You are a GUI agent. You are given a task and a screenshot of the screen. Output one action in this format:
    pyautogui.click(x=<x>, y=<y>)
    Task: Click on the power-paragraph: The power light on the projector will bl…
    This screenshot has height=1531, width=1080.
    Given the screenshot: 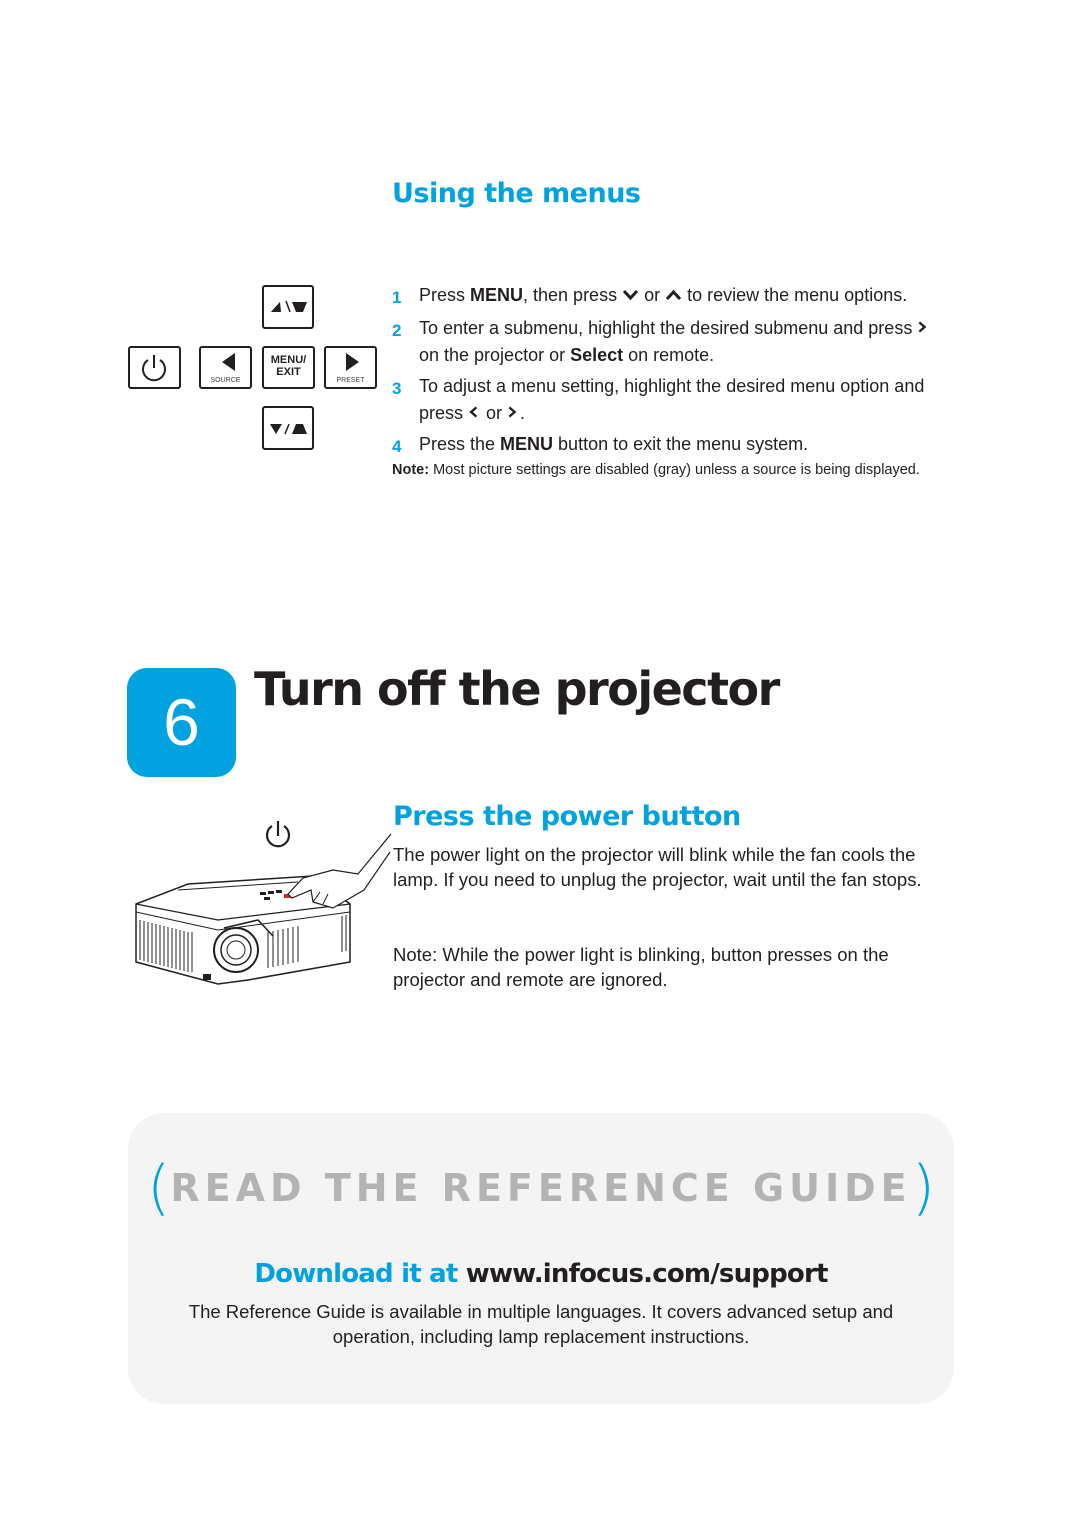 What is the action you would take?
    pyautogui.click(x=657, y=867)
    